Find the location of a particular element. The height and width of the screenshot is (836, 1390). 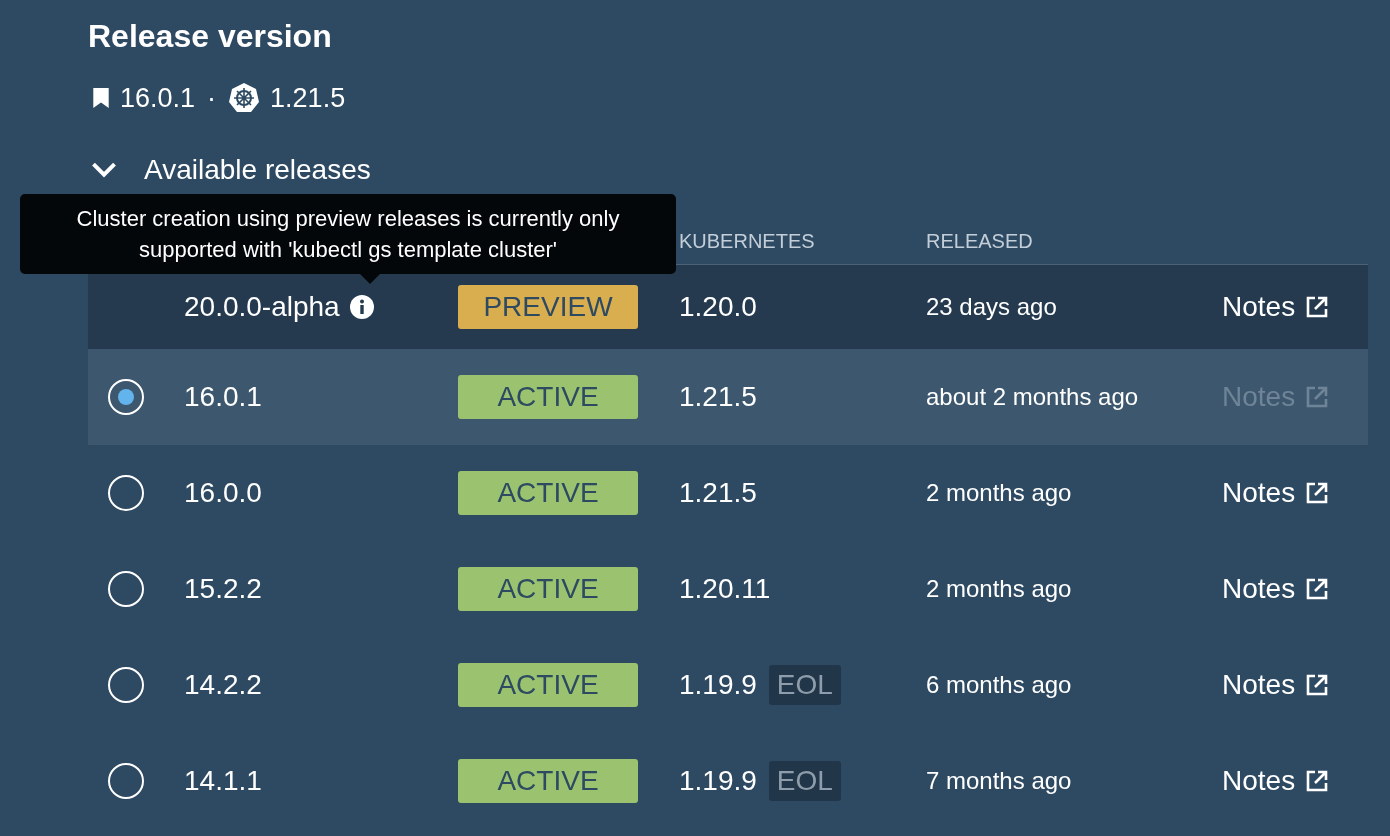

kubernetes-version: 1.20.0 is located at coordinates (718, 307).